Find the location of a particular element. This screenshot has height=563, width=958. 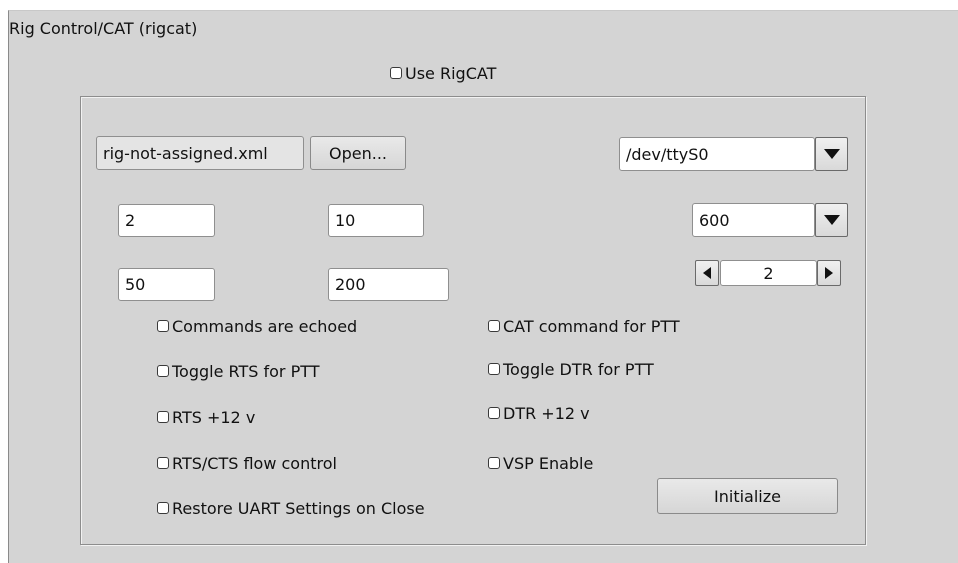

group-title: Rig Control/CAT (rigcat) is located at coordinates (103, 28).